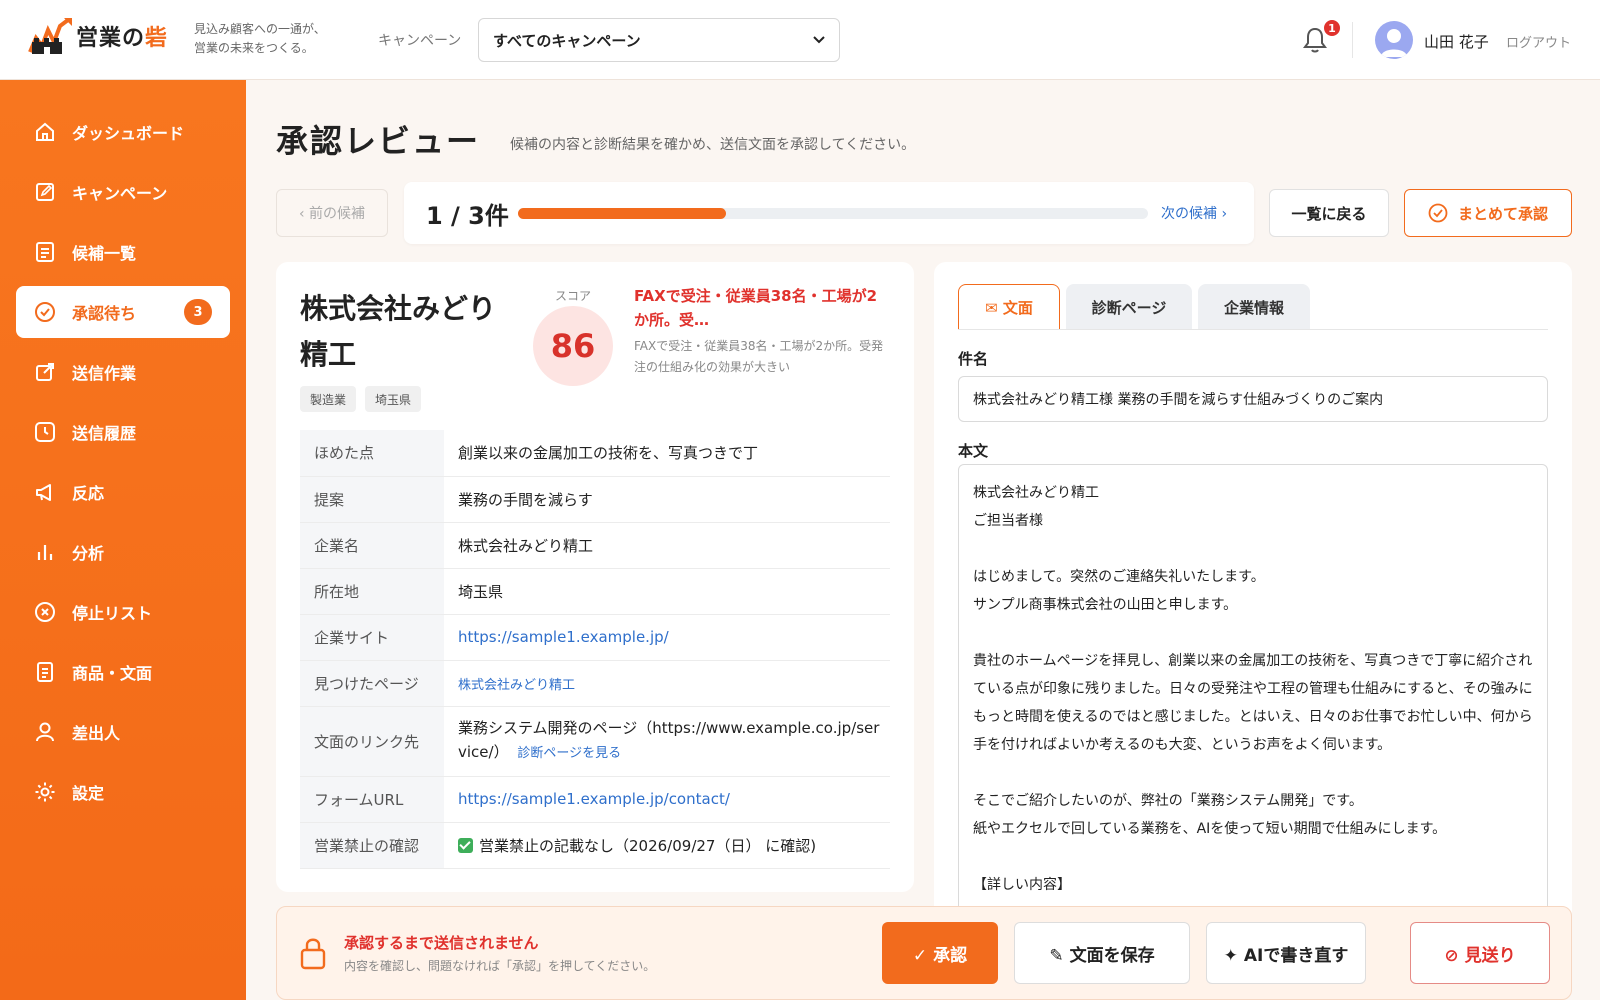 The height and width of the screenshot is (1000, 1600). Describe the element at coordinates (260, 29) in the screenshot. I see `tagline-line-1: 見込み顧客への一通が、` at that location.